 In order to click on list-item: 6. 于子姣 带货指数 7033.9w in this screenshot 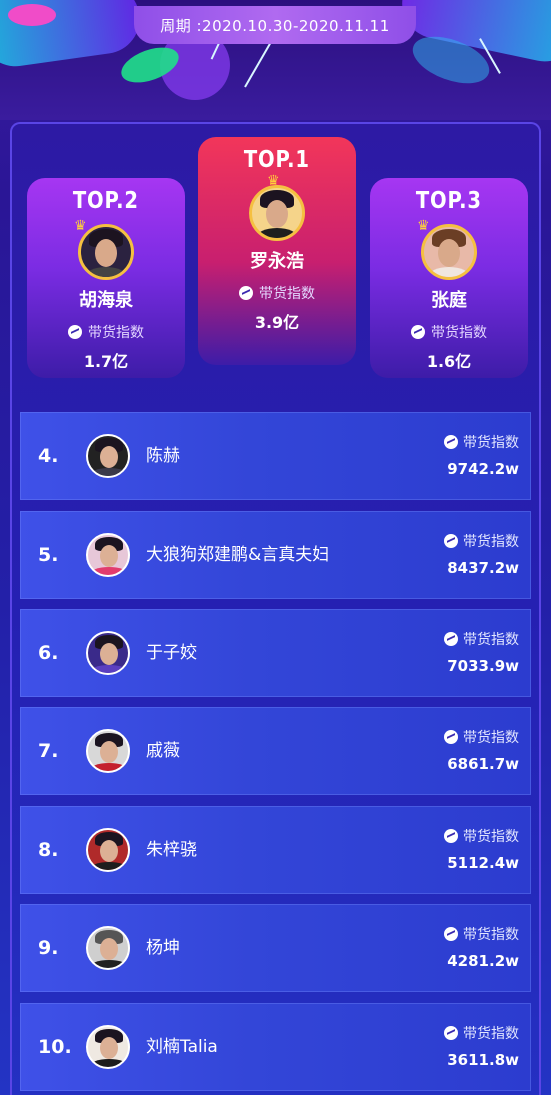, I will do `click(275, 653)`.